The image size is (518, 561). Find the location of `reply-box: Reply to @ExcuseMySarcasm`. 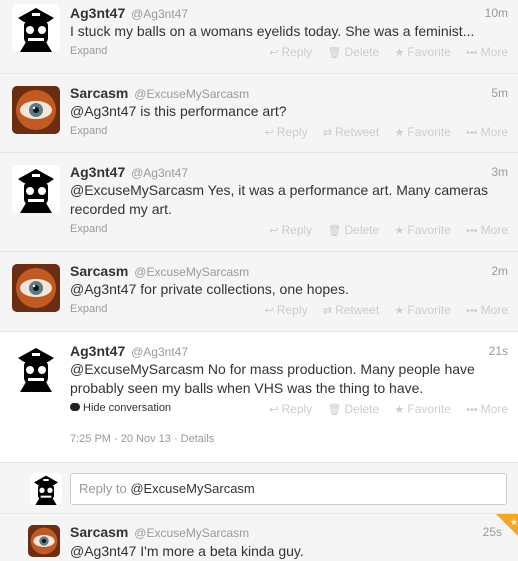

reply-box: Reply to @ExcuseMySarcasm is located at coordinates (259, 488).